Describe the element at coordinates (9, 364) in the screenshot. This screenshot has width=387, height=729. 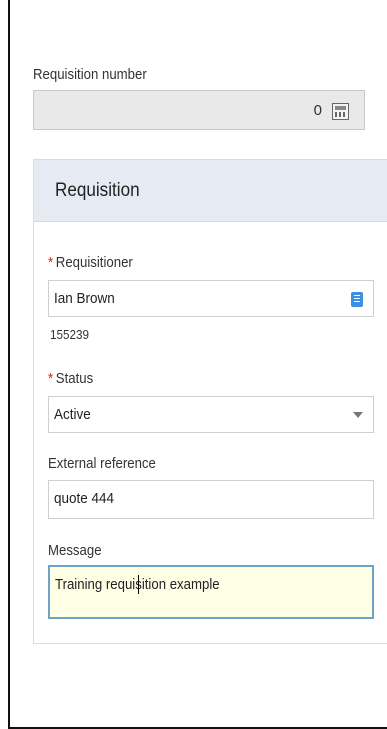
I see `window-frame-left-border` at that location.